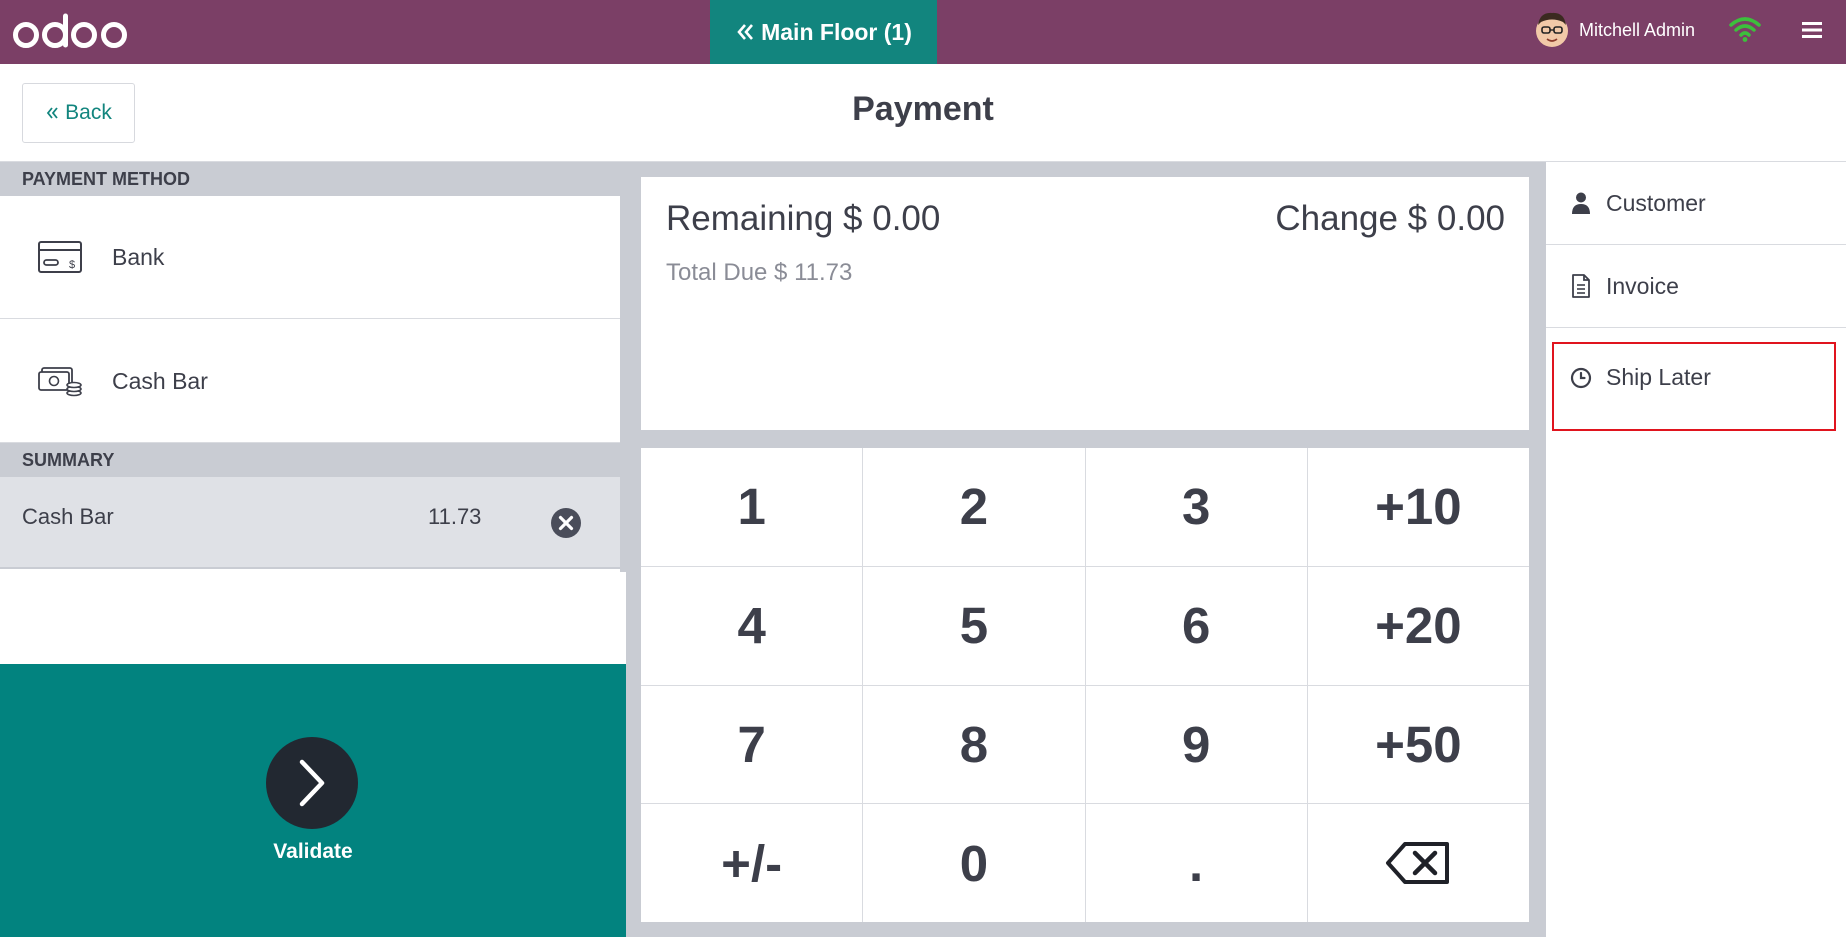 The height and width of the screenshot is (937, 1846). Describe the element at coordinates (974, 744) in the screenshot. I see `numpad-key-8: 8` at that location.